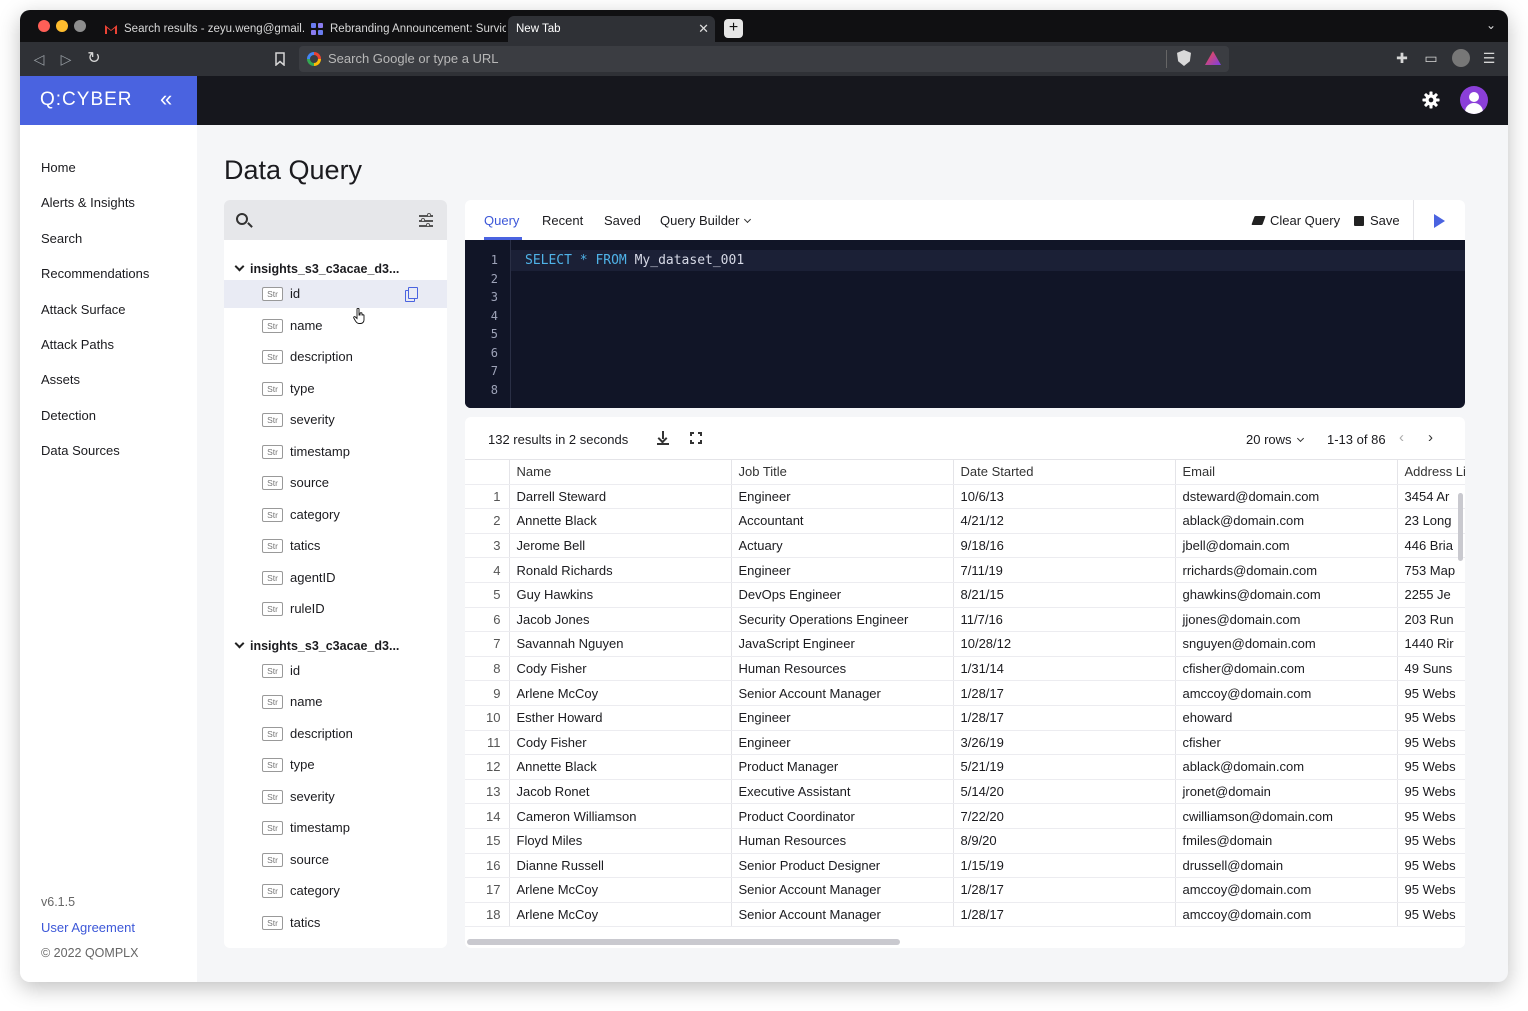 Image resolution: width=1528 pixels, height=1011 pixels. What do you see at coordinates (1431, 472) in the screenshot?
I see `column-header: Address Line` at bounding box center [1431, 472].